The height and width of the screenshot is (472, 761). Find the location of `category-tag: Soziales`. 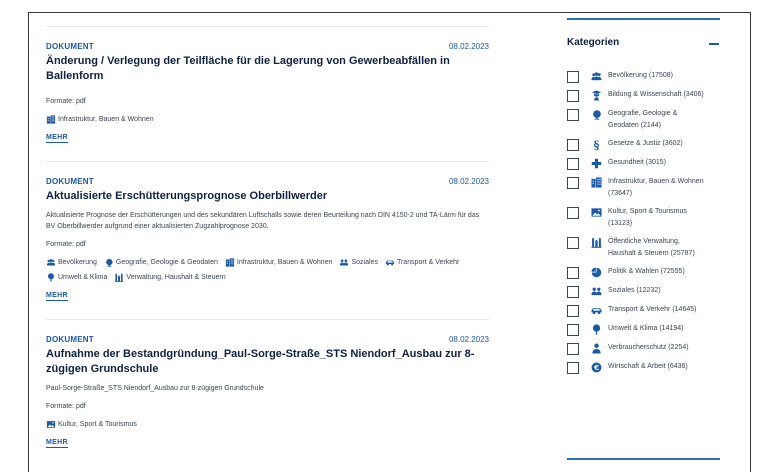

category-tag: Soziales is located at coordinates (358, 262).